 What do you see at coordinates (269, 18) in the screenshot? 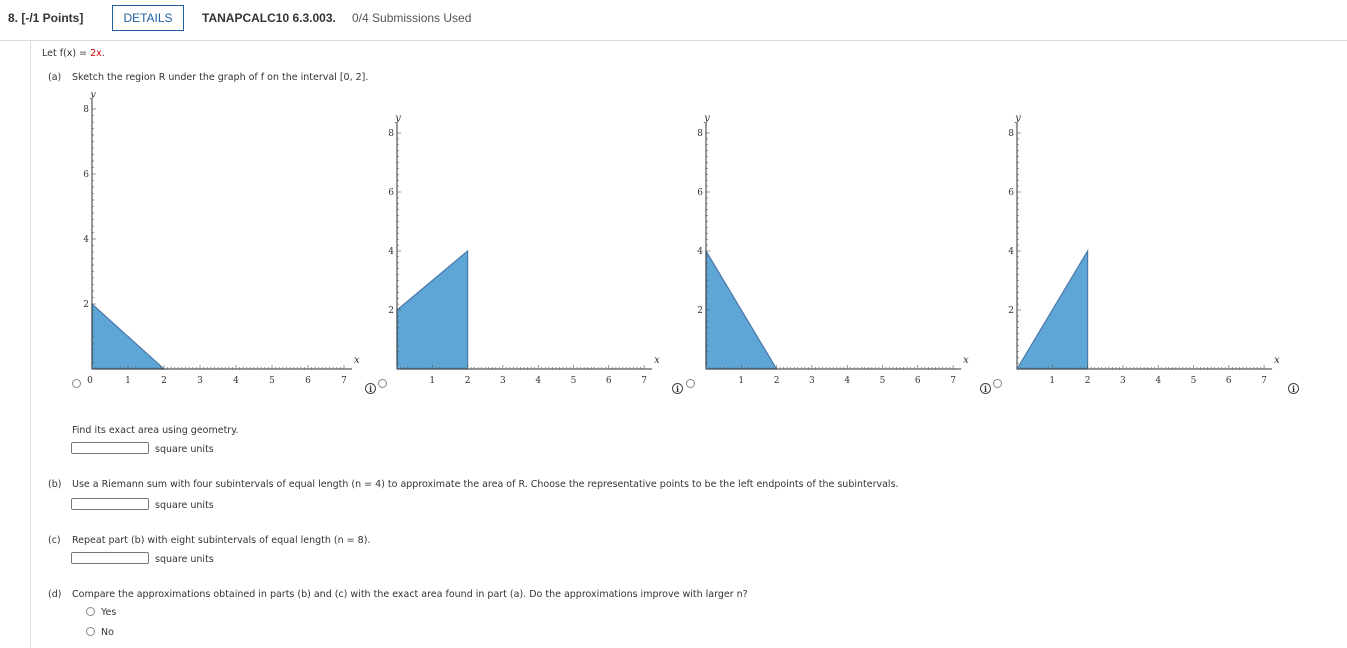
I see `problem-code: TANAPCALC10 6.3.003.` at bounding box center [269, 18].